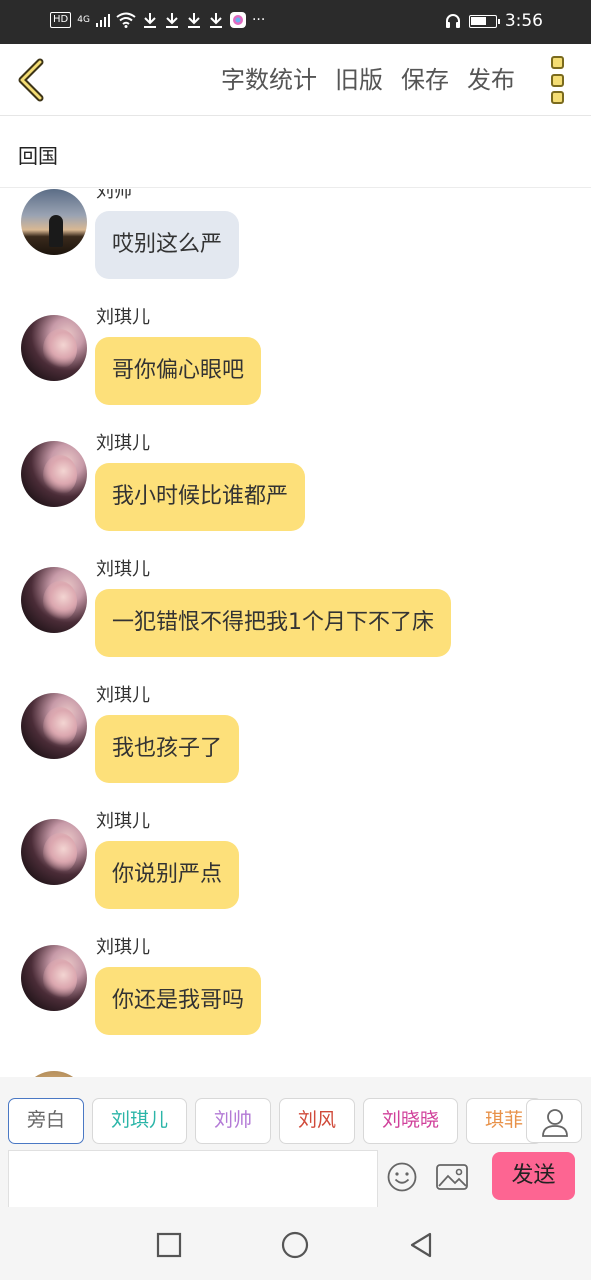 The width and height of the screenshot is (591, 1280). I want to click on system-nav-bar, so click(295, 1243).